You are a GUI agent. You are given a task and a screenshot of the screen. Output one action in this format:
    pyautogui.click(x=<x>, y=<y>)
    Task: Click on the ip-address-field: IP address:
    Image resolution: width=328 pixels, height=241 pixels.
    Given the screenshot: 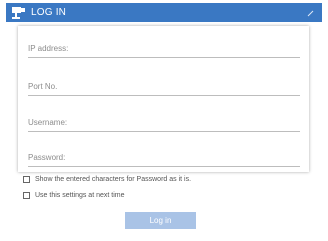 What is the action you would take?
    pyautogui.click(x=164, y=51)
    